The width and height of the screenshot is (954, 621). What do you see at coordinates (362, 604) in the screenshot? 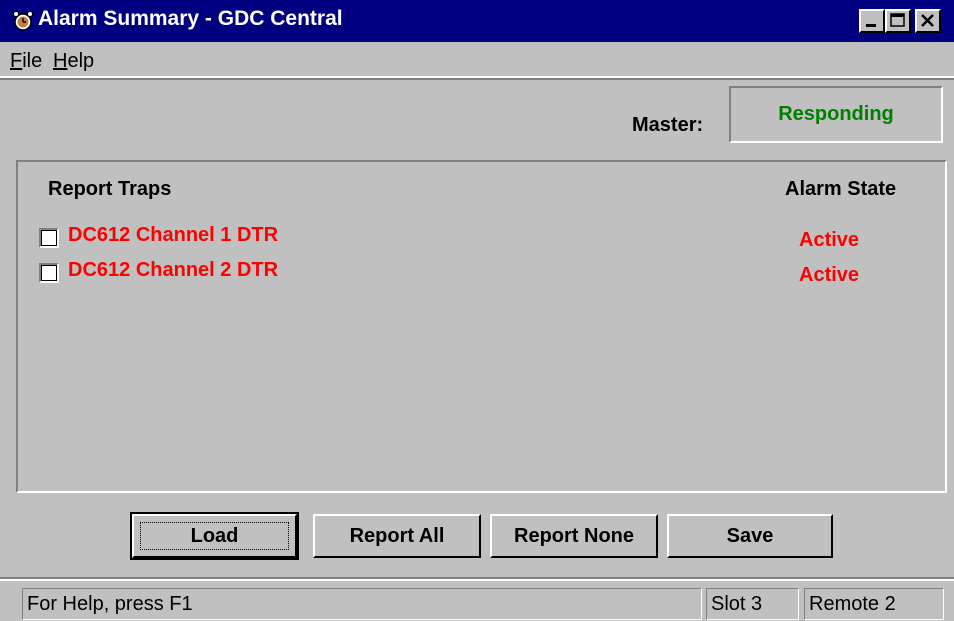
I see `status-help-text: For Help, press F1` at bounding box center [362, 604].